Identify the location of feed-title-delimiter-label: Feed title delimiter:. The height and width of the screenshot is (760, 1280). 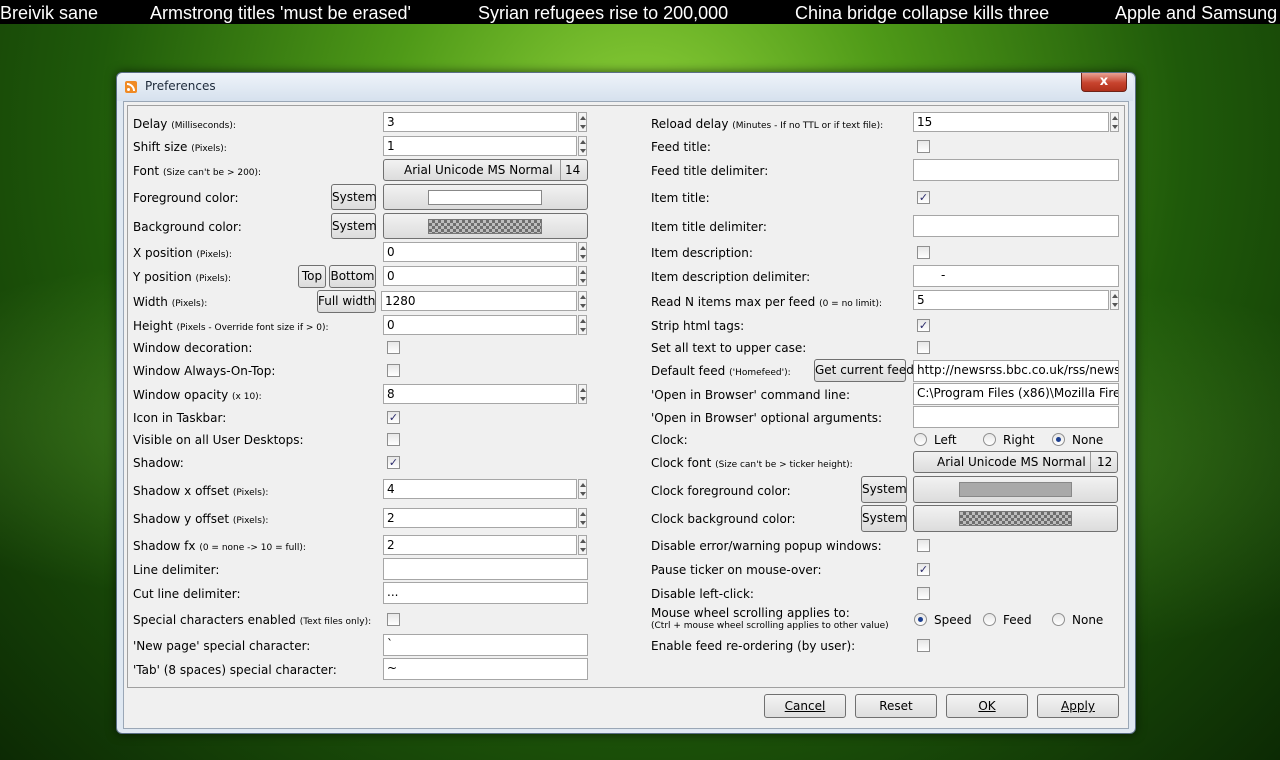
(710, 171).